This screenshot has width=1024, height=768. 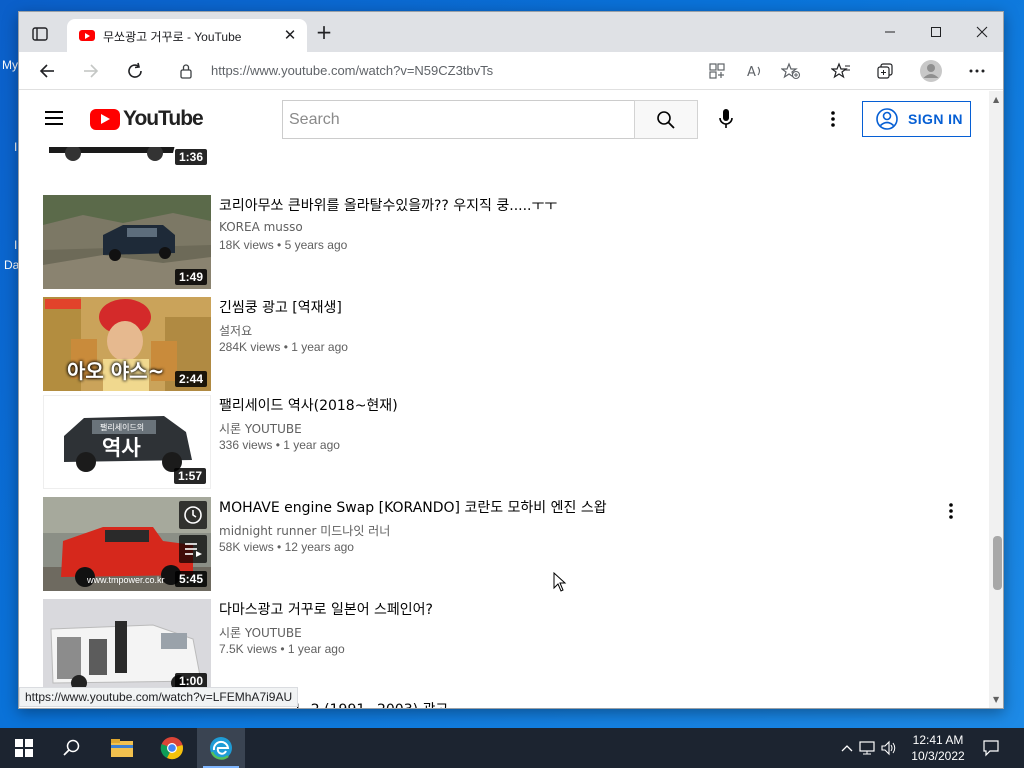 I want to click on back-icon, so click(x=47, y=71).